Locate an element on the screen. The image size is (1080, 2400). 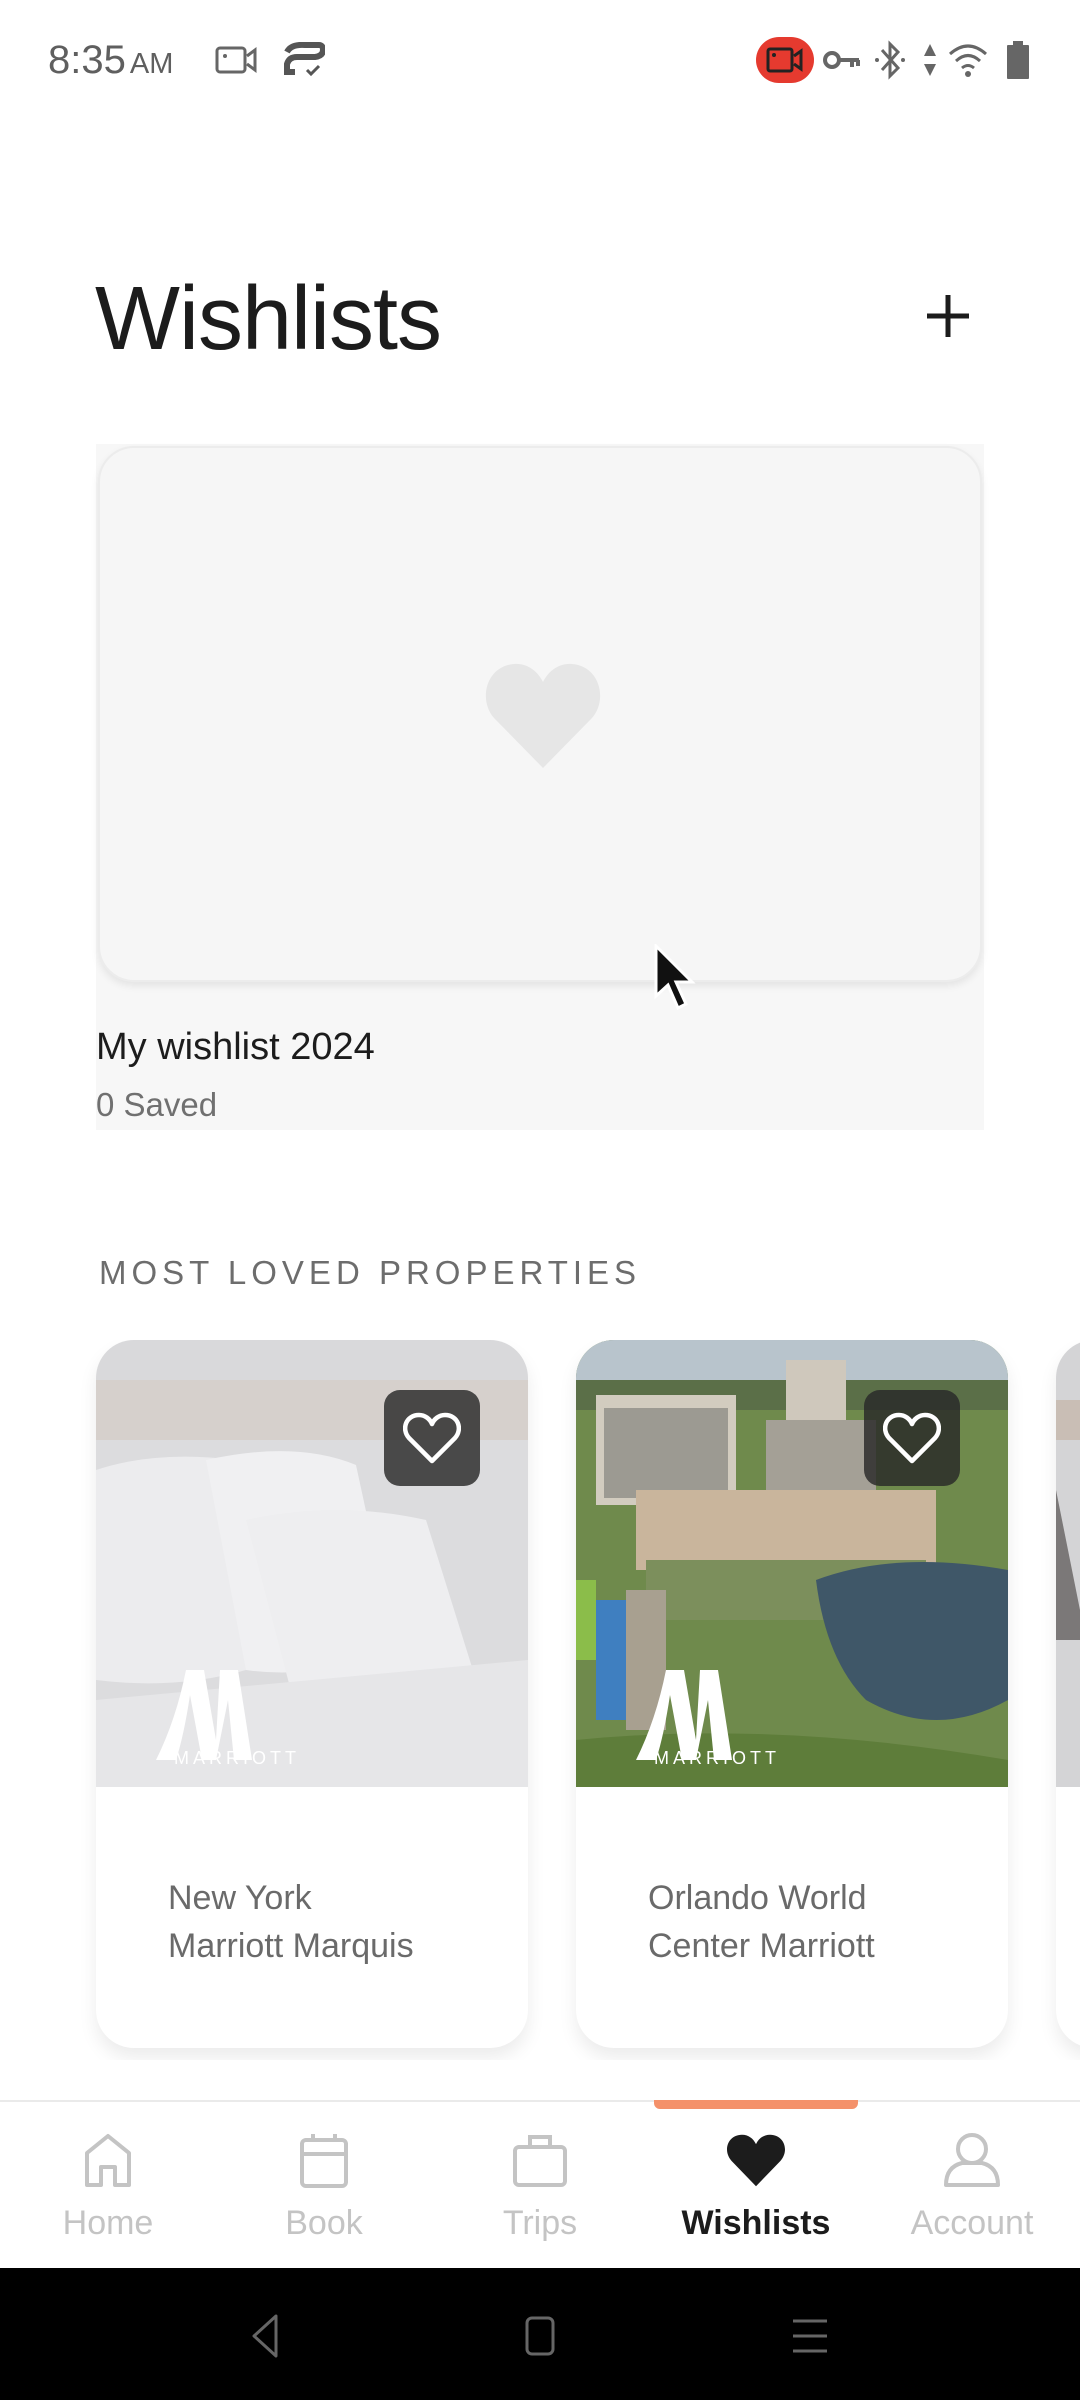
home-square-icon is located at coordinates (540, 2336).